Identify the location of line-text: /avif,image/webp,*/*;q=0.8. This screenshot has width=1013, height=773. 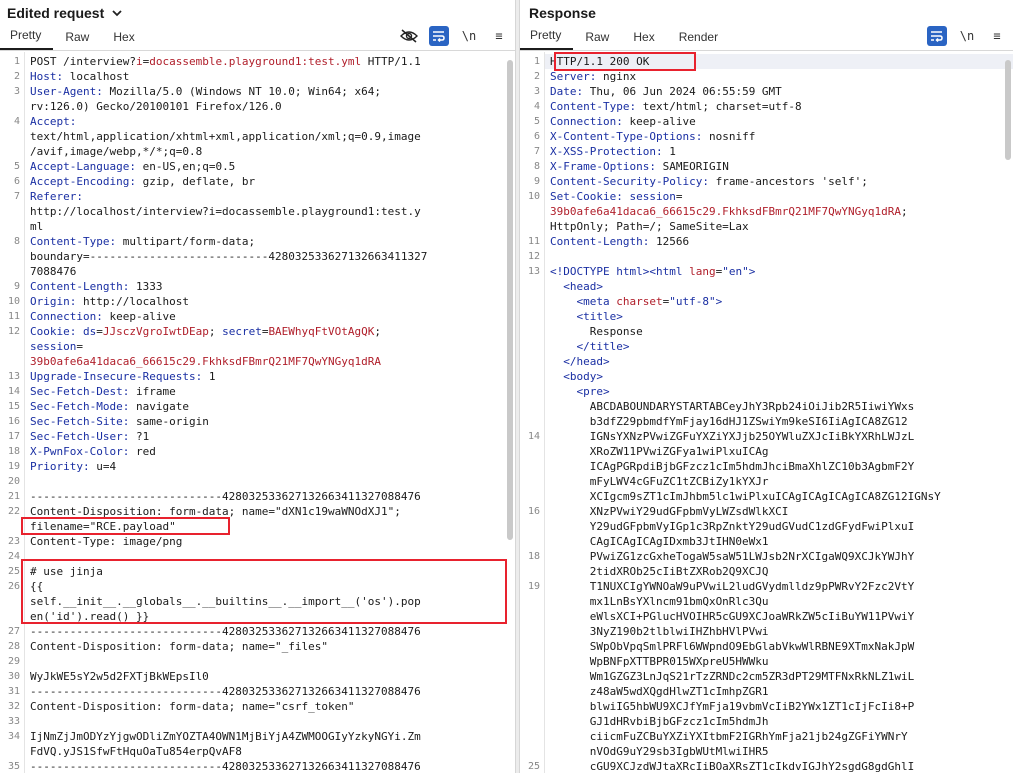
(116, 151).